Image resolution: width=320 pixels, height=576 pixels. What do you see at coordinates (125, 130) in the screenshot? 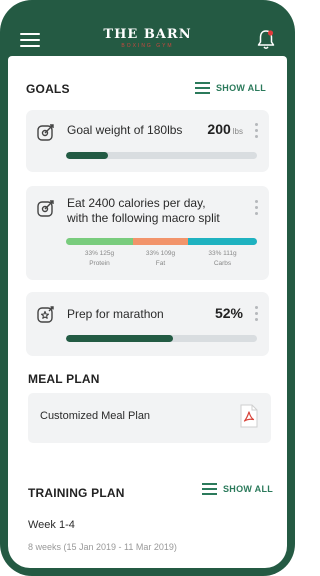
I see `goal-label: Goal weight of 180lbs` at bounding box center [125, 130].